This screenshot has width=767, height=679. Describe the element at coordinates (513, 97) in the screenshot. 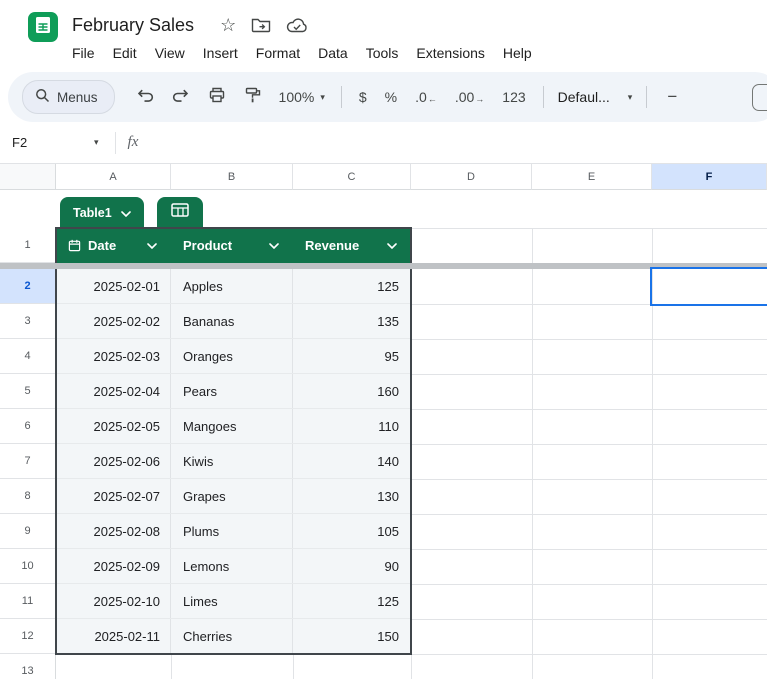

I see `number-format-button: 123` at that location.